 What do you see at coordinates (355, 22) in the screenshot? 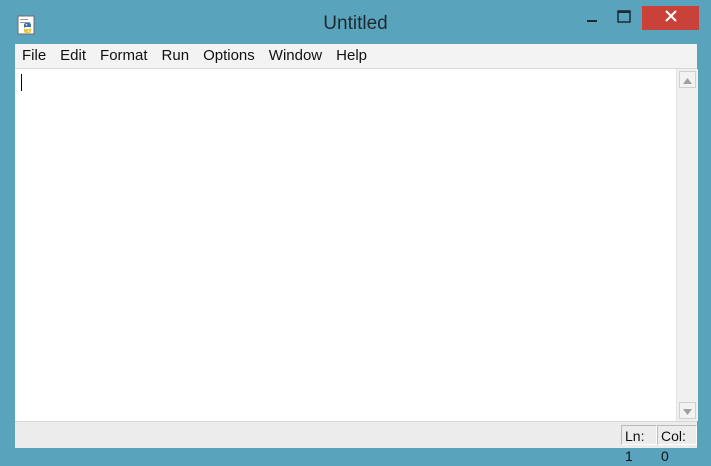
I see `title-bar: Untitled` at bounding box center [355, 22].